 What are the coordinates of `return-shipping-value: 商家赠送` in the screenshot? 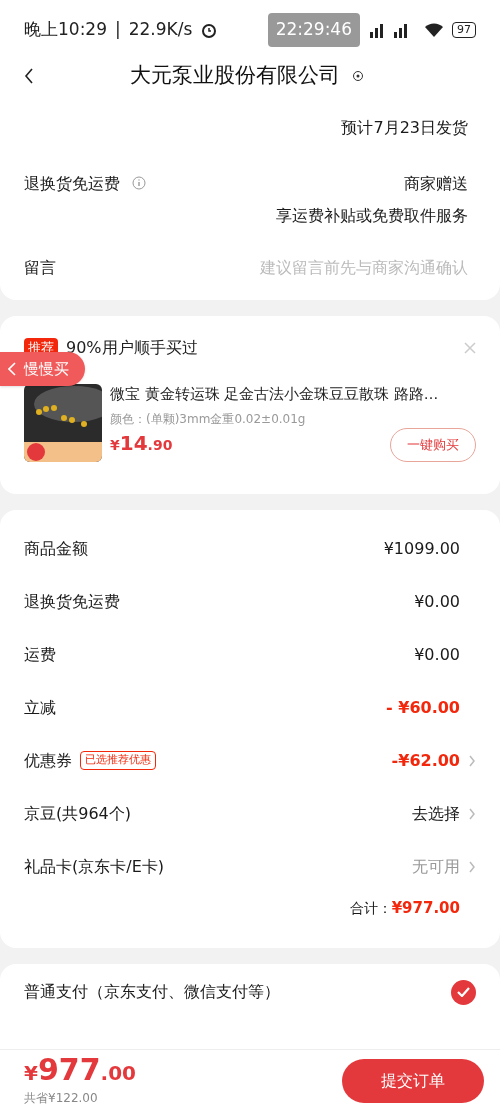 It's located at (436, 184).